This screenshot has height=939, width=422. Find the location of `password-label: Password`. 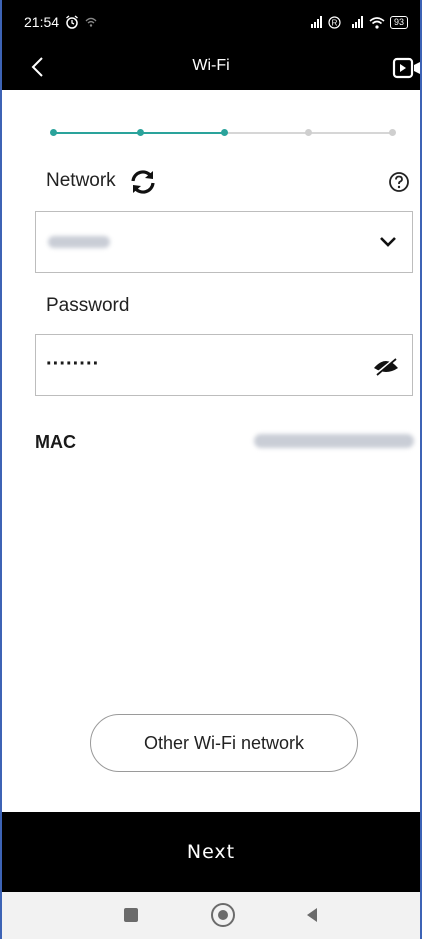

password-label: Password is located at coordinates (88, 305).